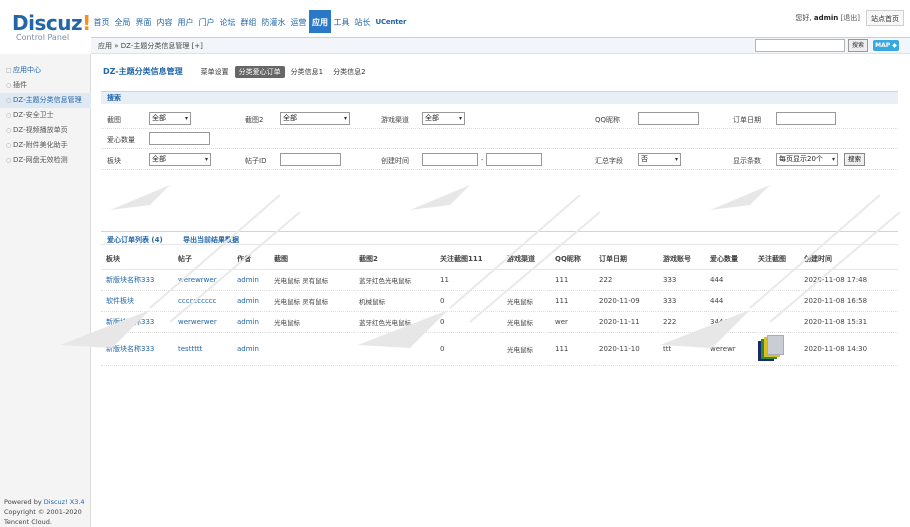  Describe the element at coordinates (362, 21) in the screenshot. I see `nav-item-12: 站长` at that location.